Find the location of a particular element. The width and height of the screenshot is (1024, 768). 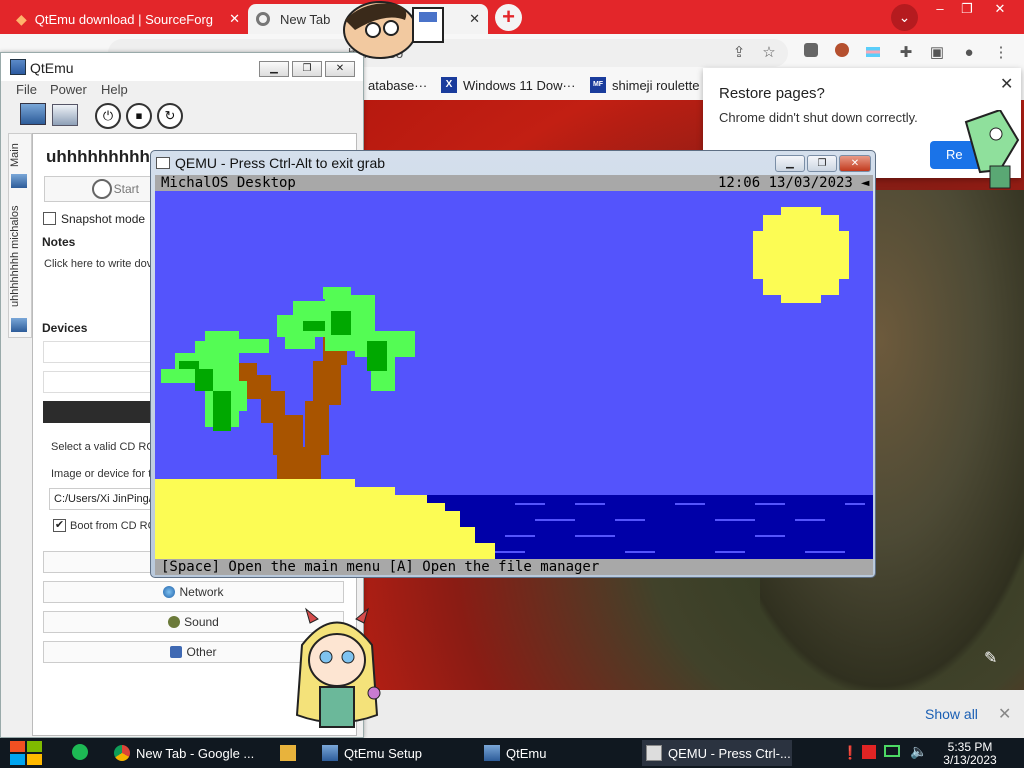

minimize-button: – is located at coordinates (940, 10).